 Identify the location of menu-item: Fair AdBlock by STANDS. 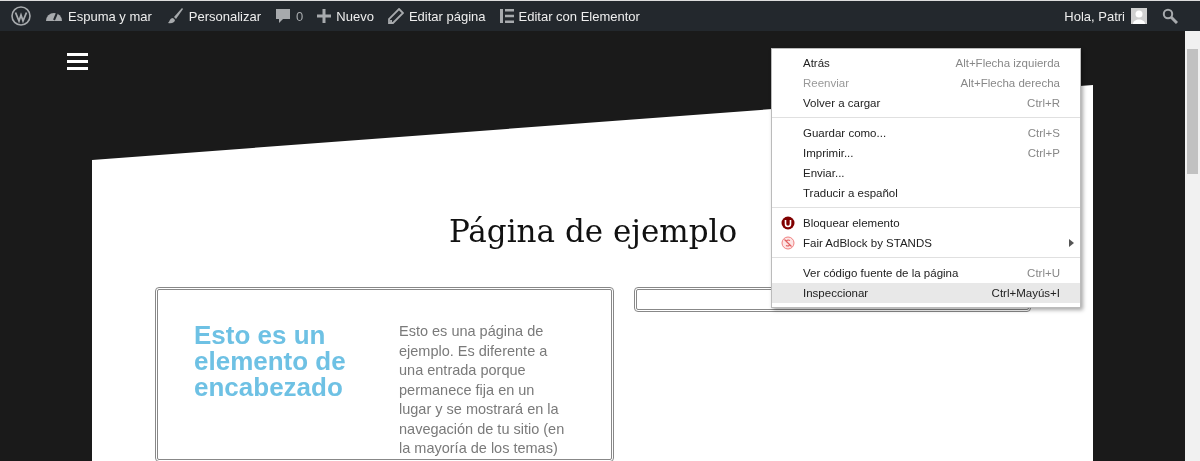
(926, 243).